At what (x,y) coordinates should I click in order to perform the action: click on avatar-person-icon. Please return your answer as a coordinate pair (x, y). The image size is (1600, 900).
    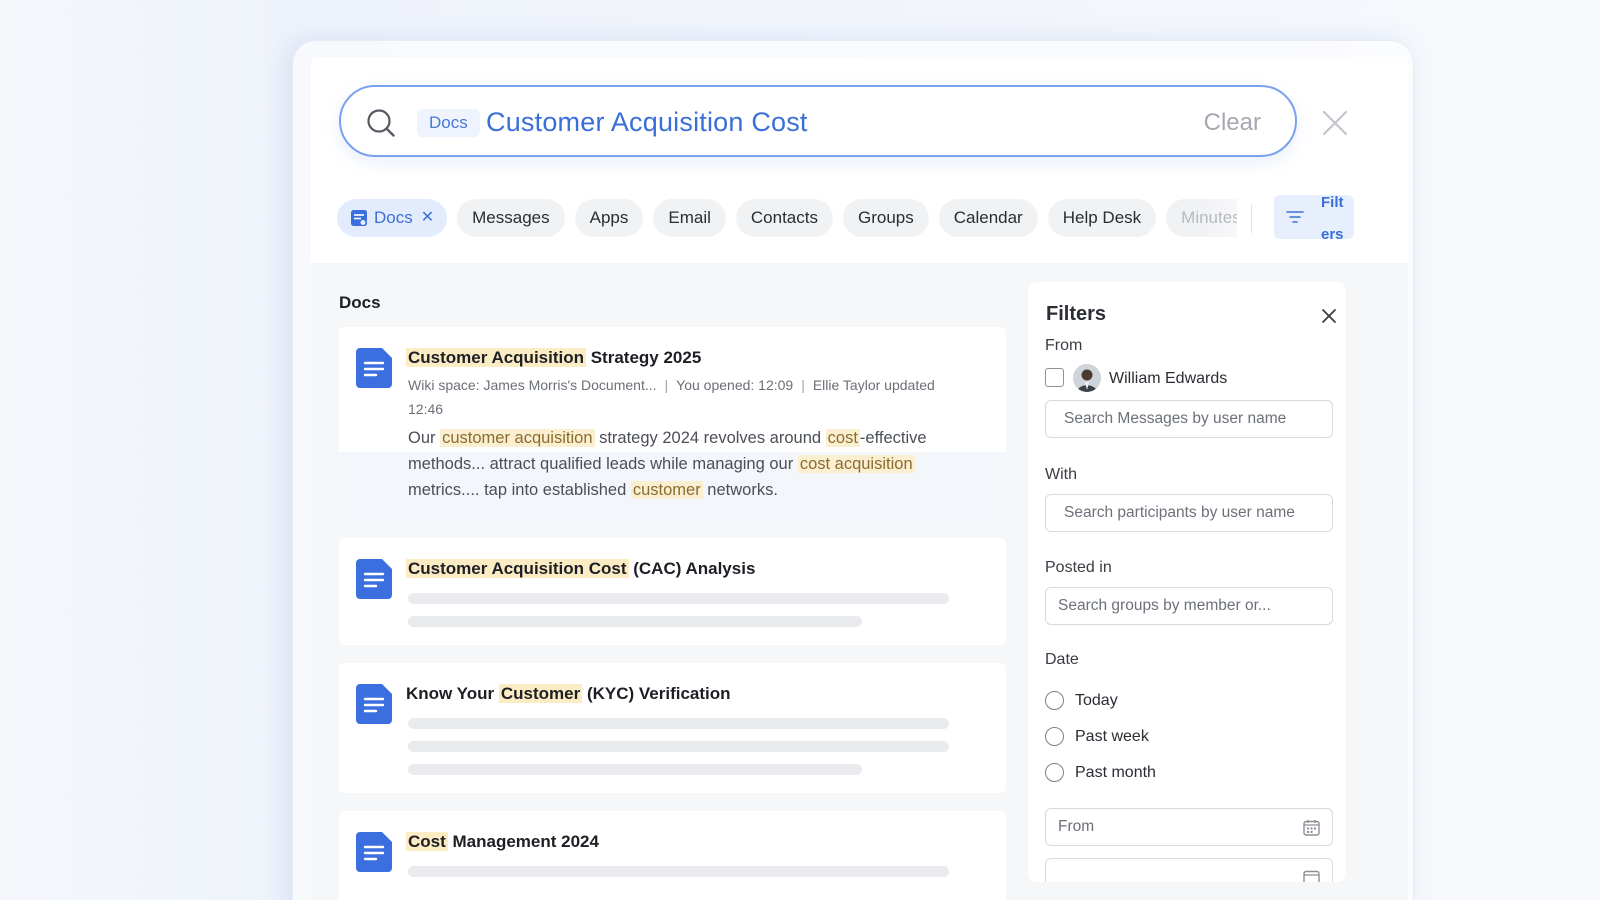
    Looking at the image, I should click on (1087, 378).